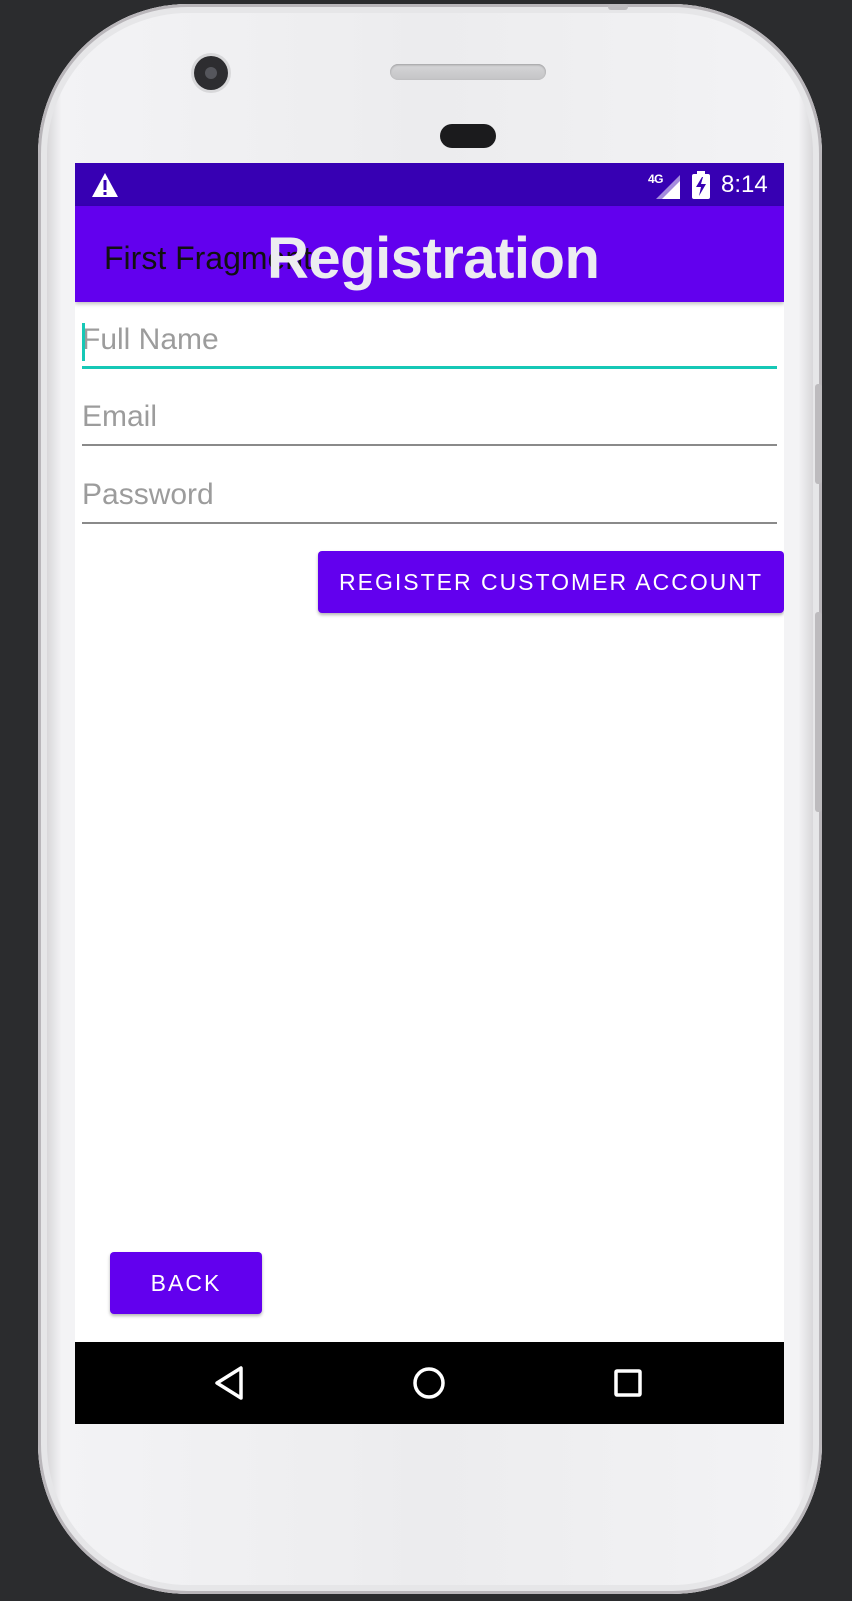 This screenshot has width=852, height=1601. I want to click on password-underline, so click(429, 523).